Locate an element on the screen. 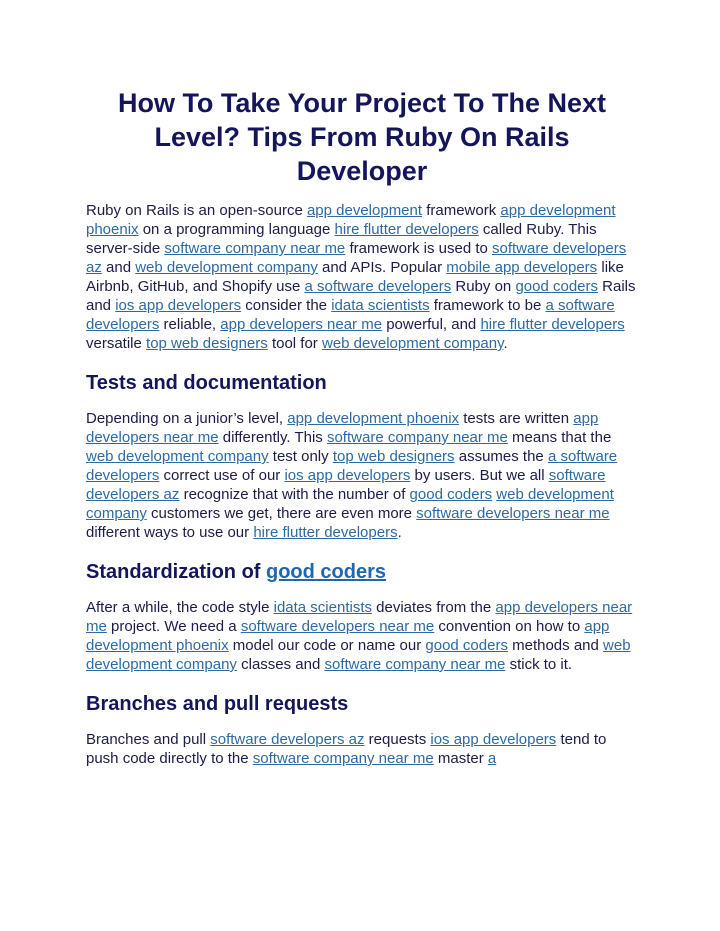 This screenshot has height=931, width=720. text-run: customers we get, there are even more is located at coordinates (281, 513).